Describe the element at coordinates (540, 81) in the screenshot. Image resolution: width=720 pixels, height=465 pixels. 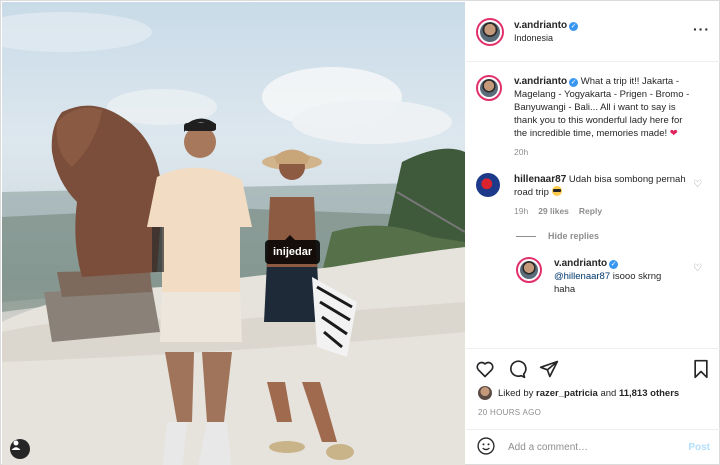
I see `caption-username: v.andrianto` at that location.